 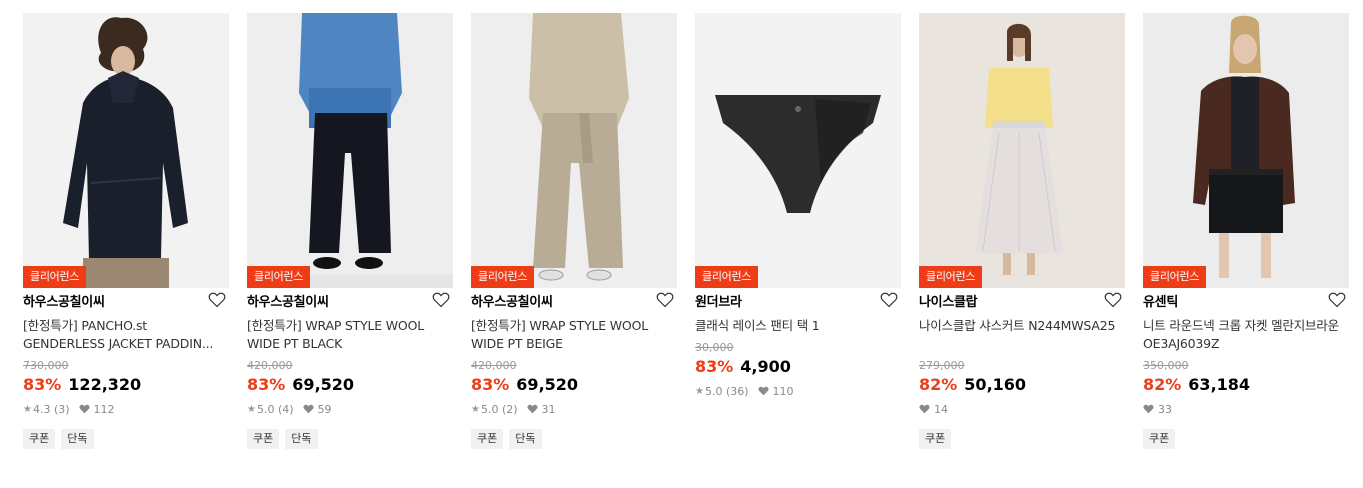 I want to click on original-price: 730,000, so click(x=46, y=365).